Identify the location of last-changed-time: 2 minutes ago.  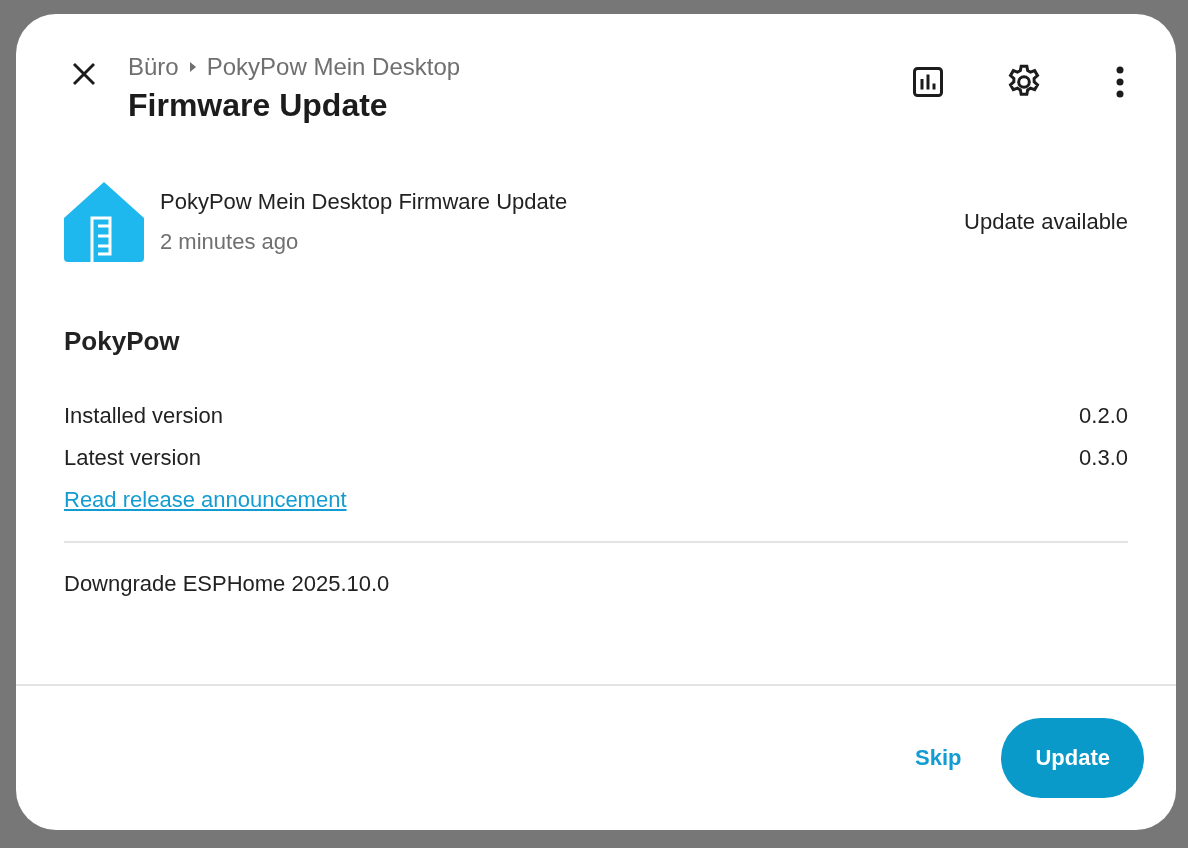
(230, 242).